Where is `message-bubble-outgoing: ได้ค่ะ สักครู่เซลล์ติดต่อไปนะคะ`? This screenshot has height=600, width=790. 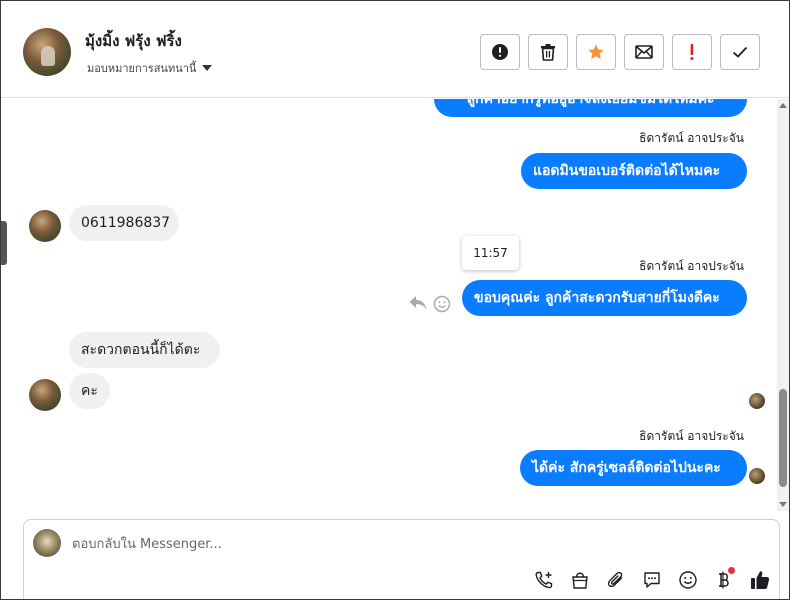
message-bubble-outgoing: ได้ค่ะ สักครู่เซลล์ติดต่อไปนะคะ is located at coordinates (633, 468).